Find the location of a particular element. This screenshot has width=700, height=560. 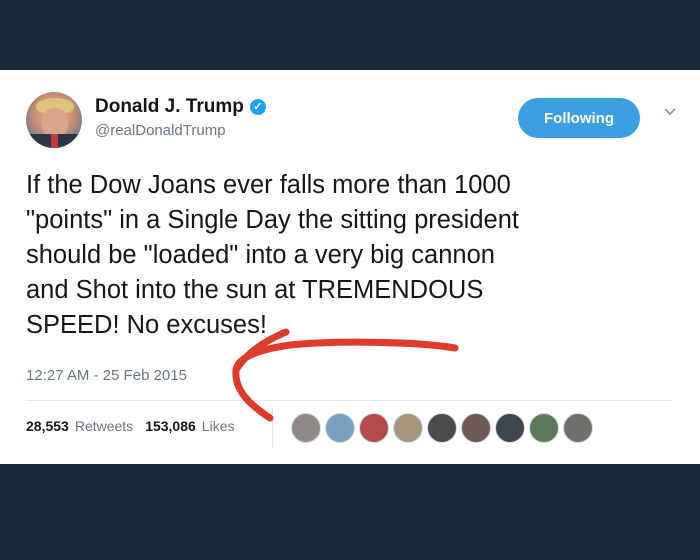

tweet-timestamp: 12:27 AM - 25 Feb 2015 is located at coordinates (106, 375).